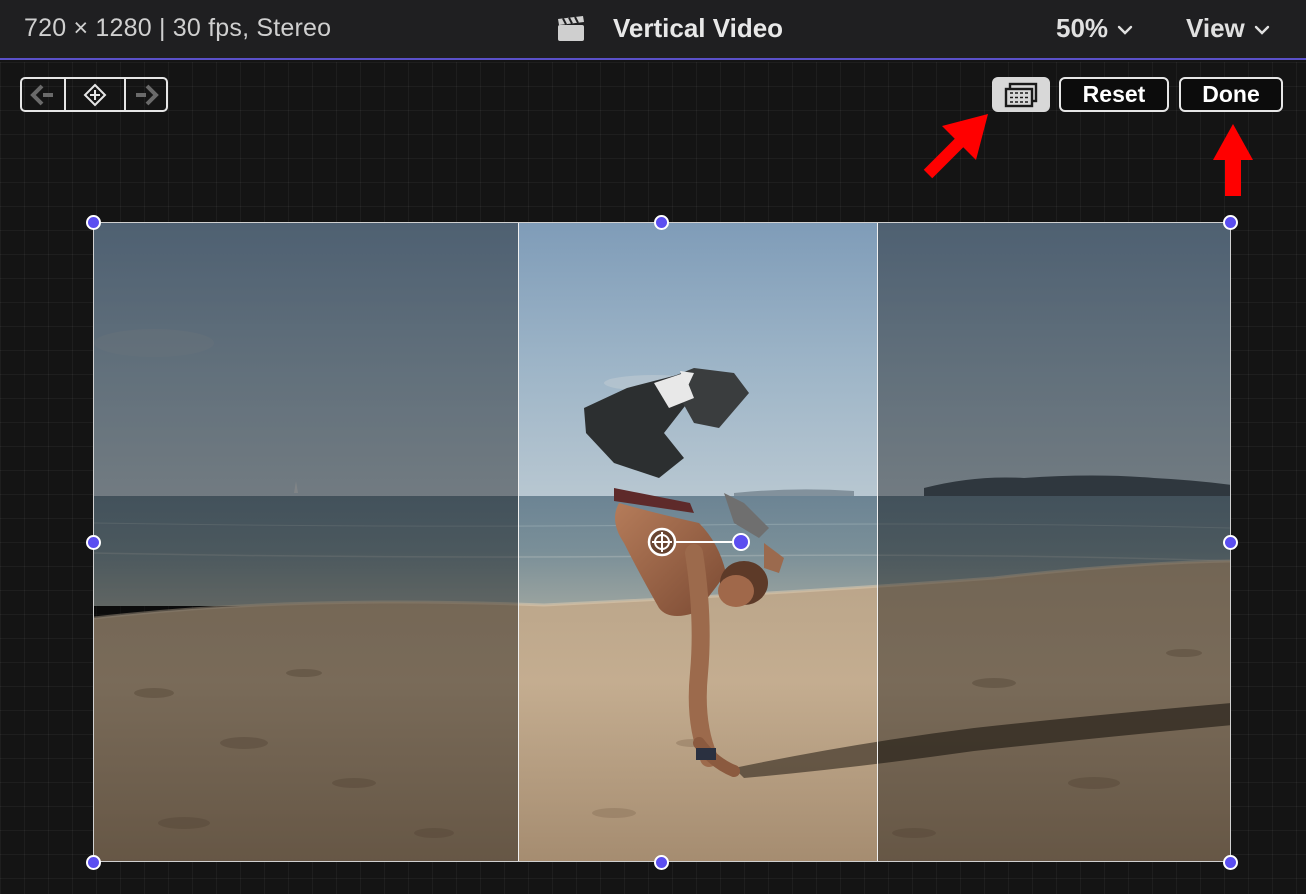 The image size is (1306, 894). Describe the element at coordinates (661, 222) in the screenshot. I see `transform-handle-top` at that location.